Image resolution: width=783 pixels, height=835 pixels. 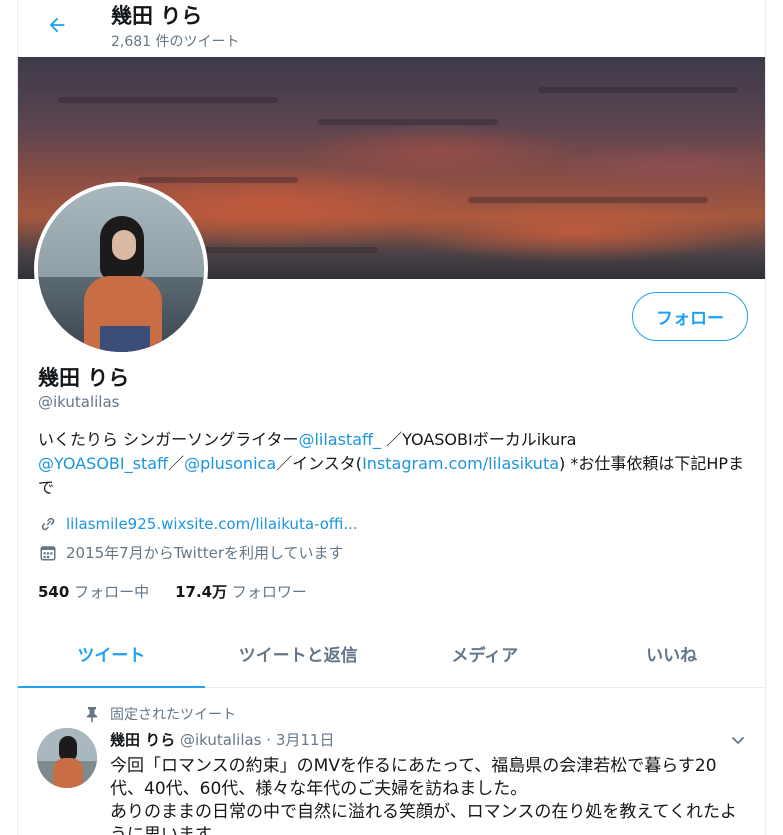 What do you see at coordinates (168, 439) in the screenshot?
I see `bio-text: いくたりら シンガーソングライター` at bounding box center [168, 439].